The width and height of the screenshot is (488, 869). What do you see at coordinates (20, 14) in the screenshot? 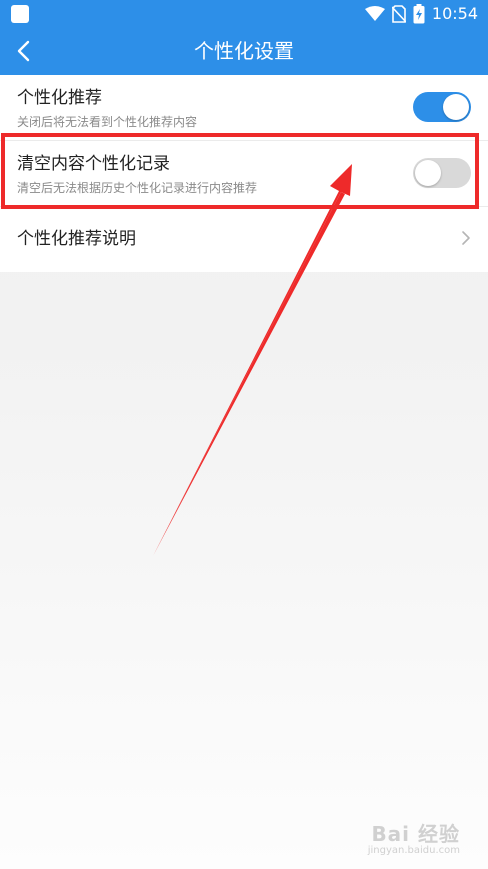
I see `app-square-icon` at bounding box center [20, 14].